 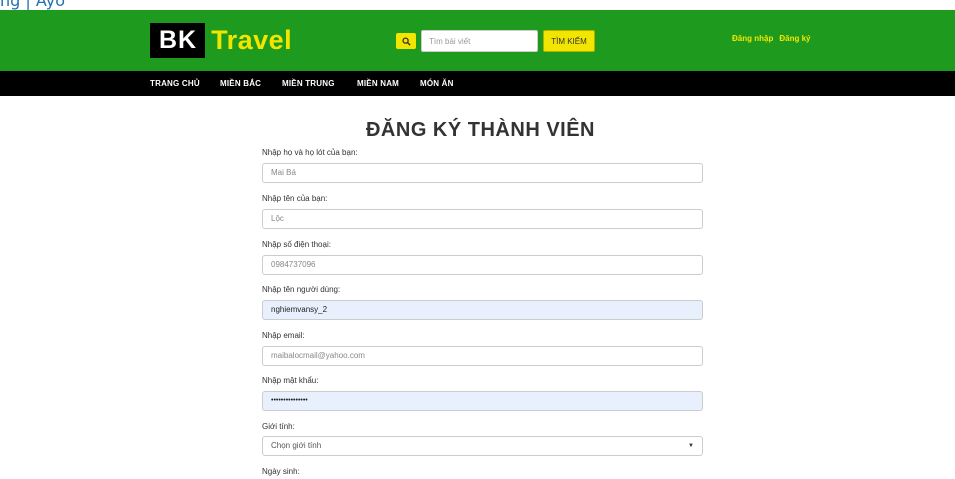 I want to click on label-gender: Giới tính:, so click(x=278, y=426).